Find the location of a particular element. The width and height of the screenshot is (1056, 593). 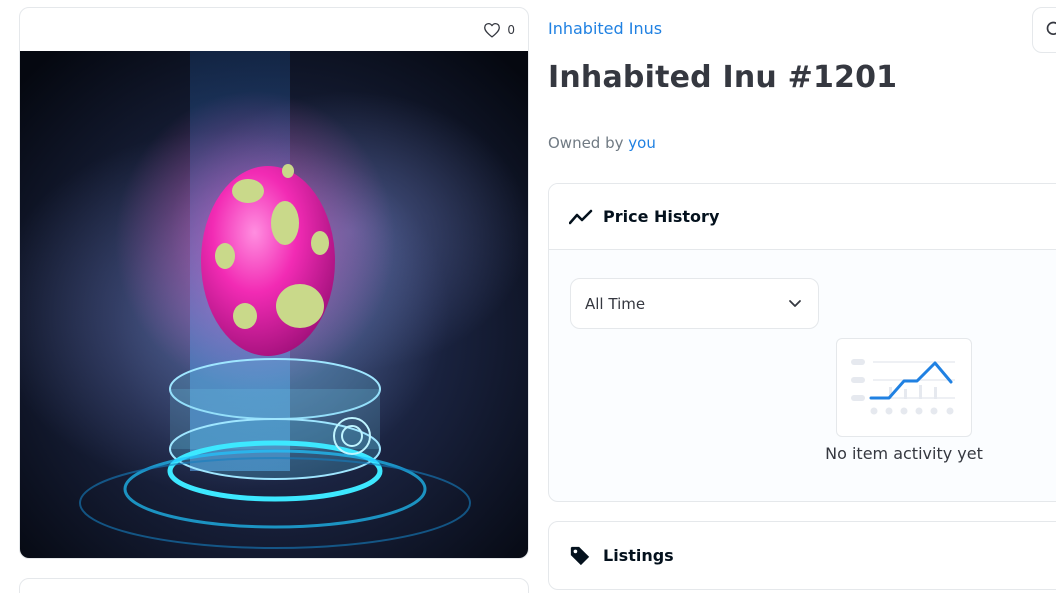

tag-icon is located at coordinates (580, 555).